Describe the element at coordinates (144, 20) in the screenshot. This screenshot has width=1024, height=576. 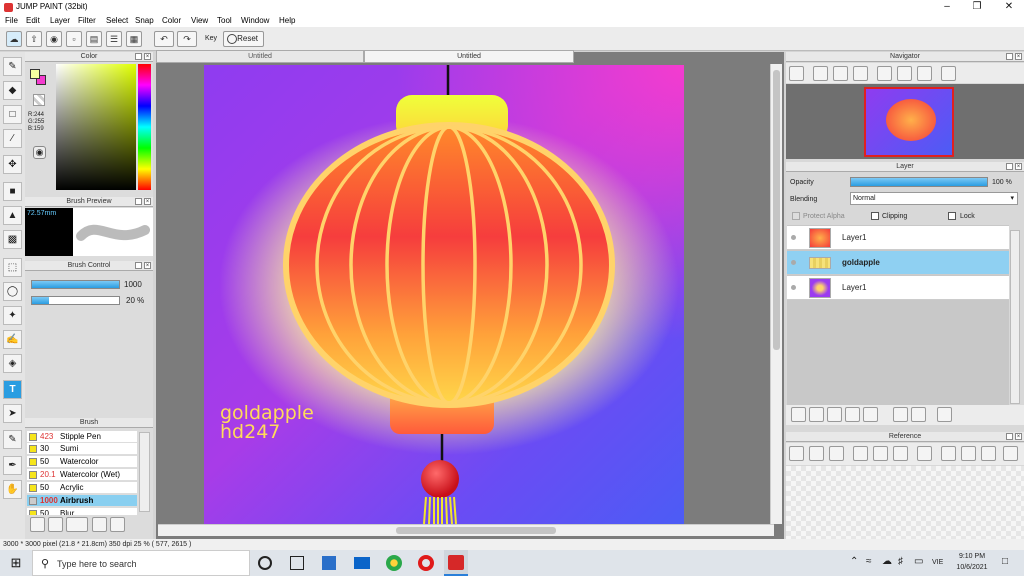
I see `menu-snap: Snap` at that location.